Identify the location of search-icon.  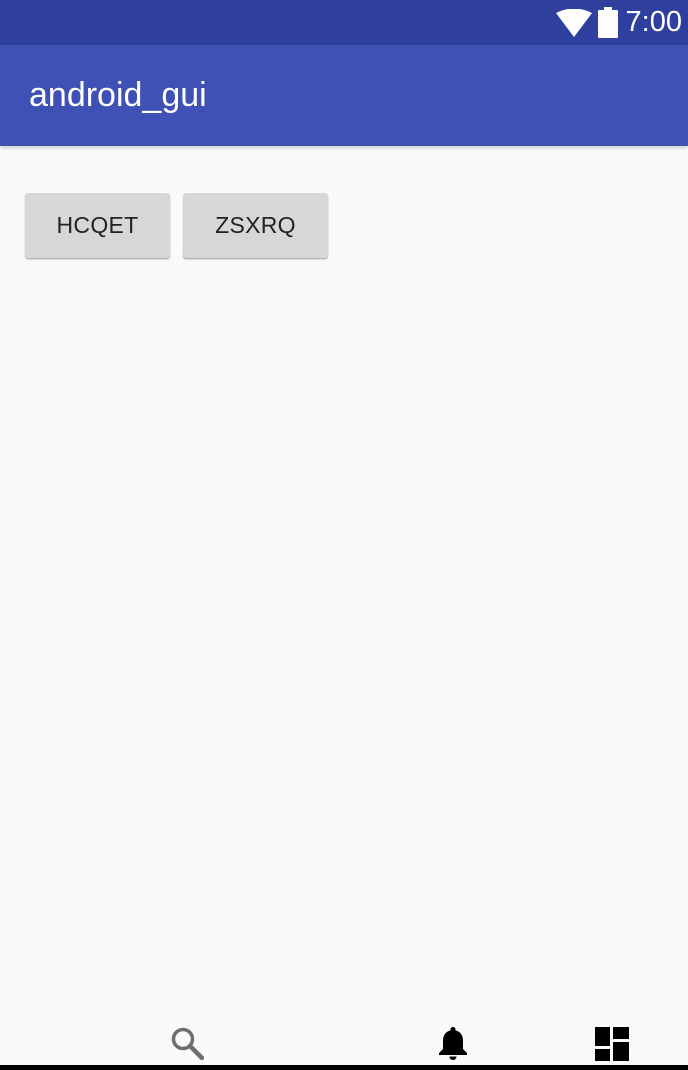
(187, 1043).